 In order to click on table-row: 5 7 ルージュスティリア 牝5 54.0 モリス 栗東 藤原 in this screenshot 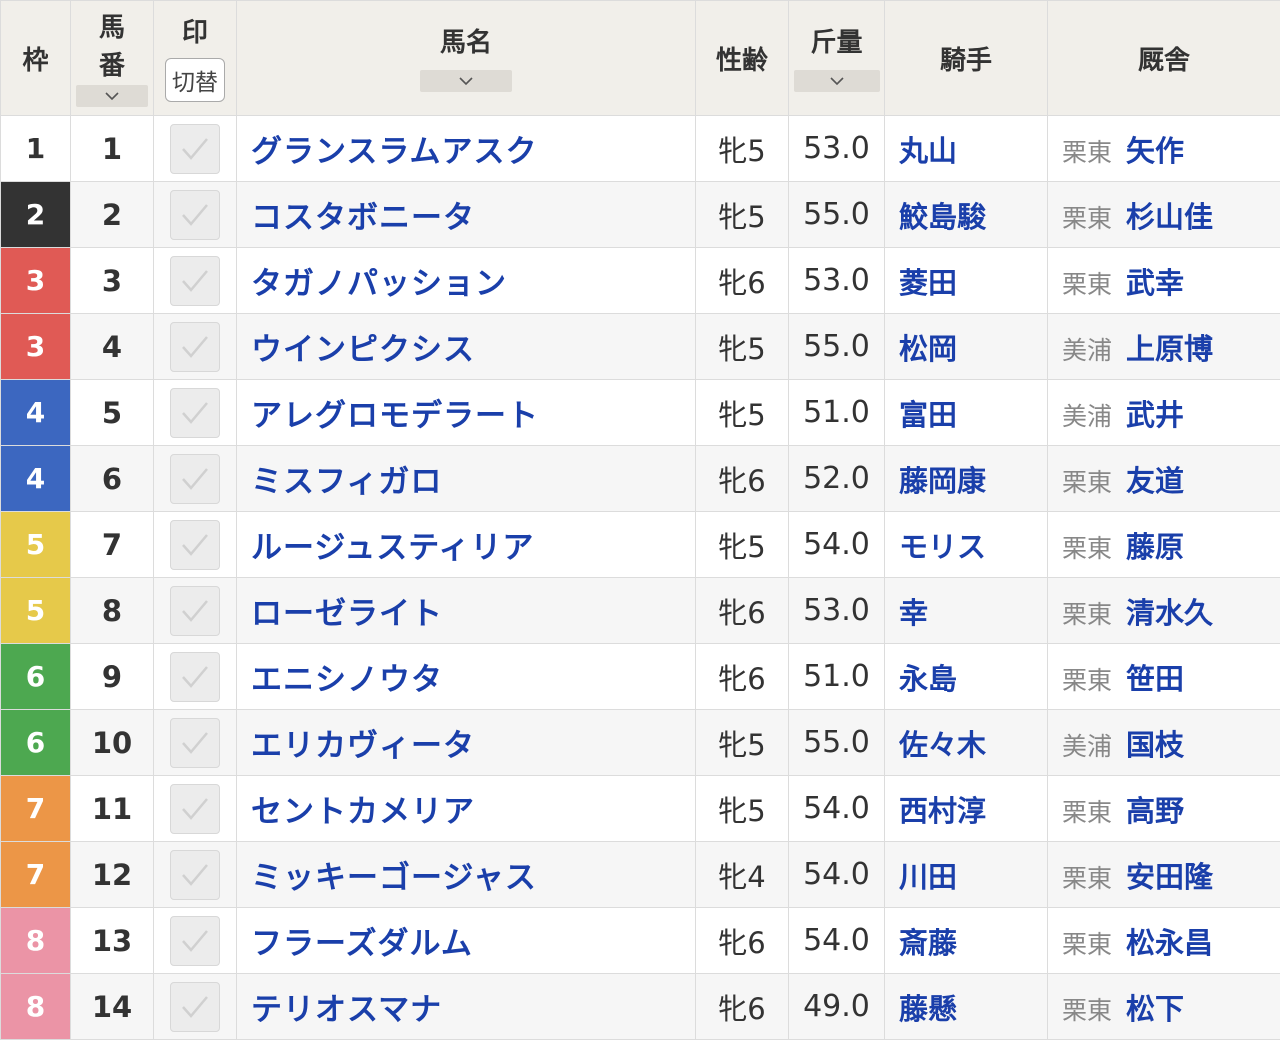, I will do `click(640, 544)`.